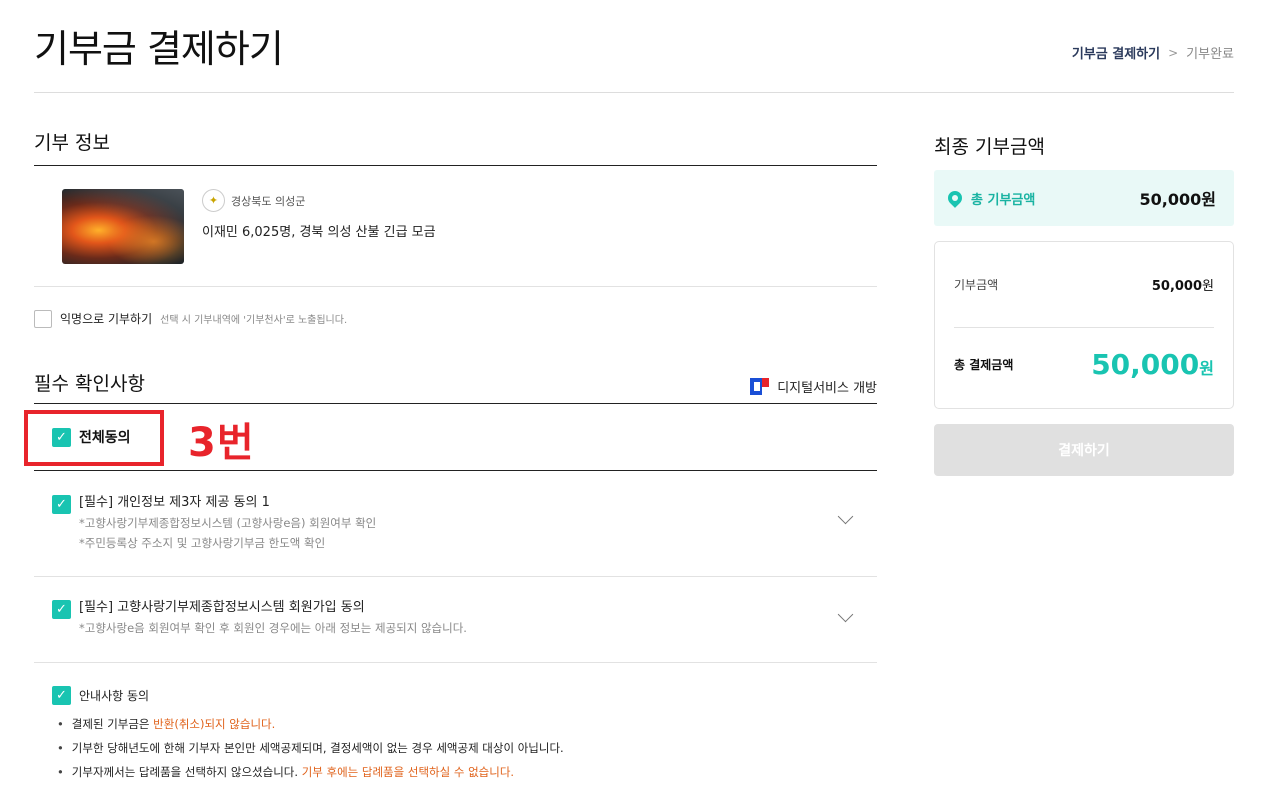  I want to click on summary-title: 최종 기부금액, so click(989, 147).